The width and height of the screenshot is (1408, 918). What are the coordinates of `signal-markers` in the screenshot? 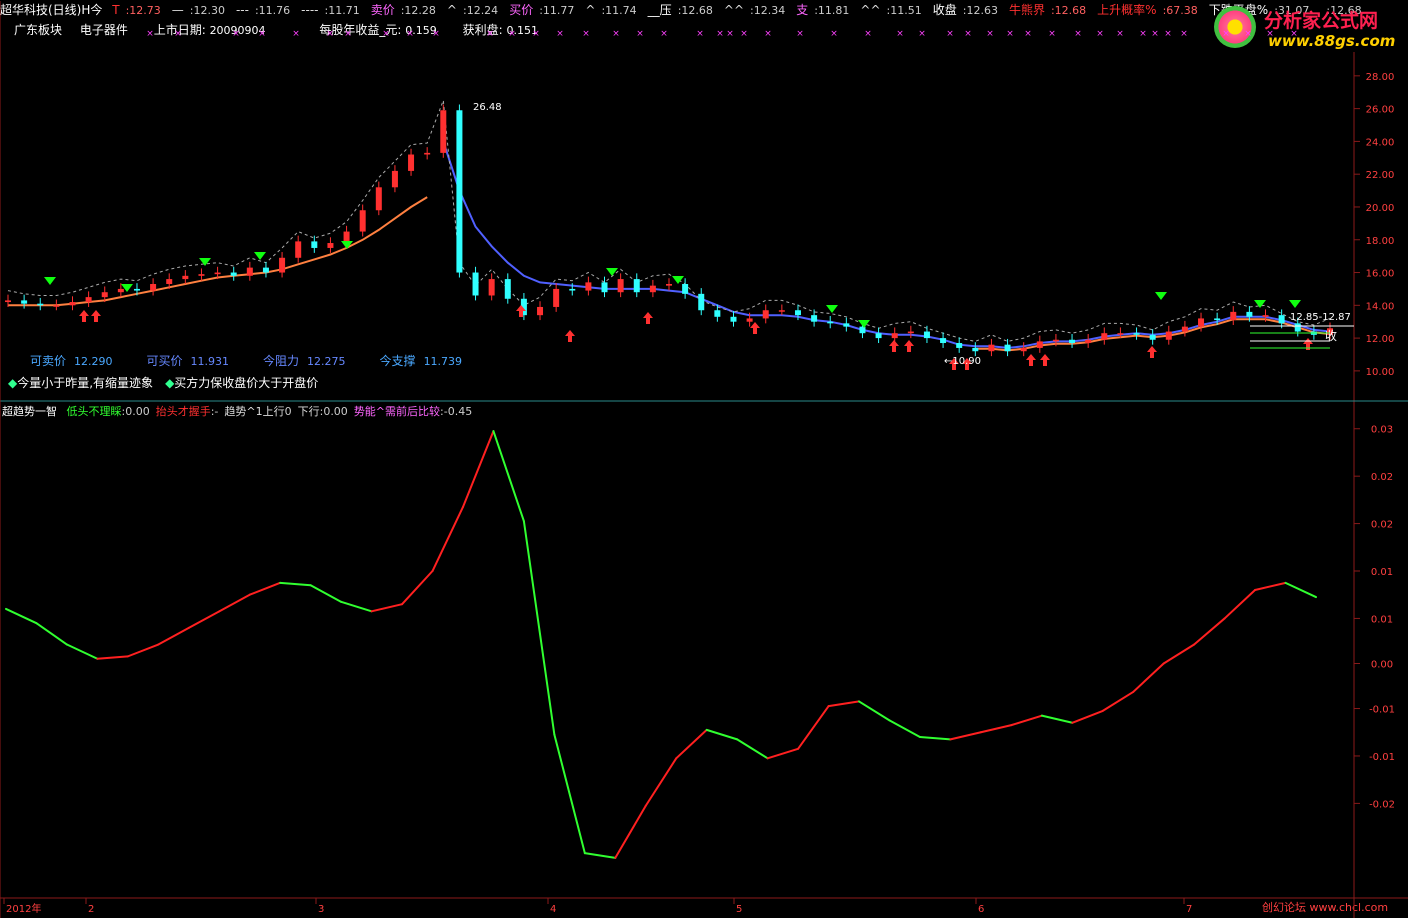 It's located at (678, 305).